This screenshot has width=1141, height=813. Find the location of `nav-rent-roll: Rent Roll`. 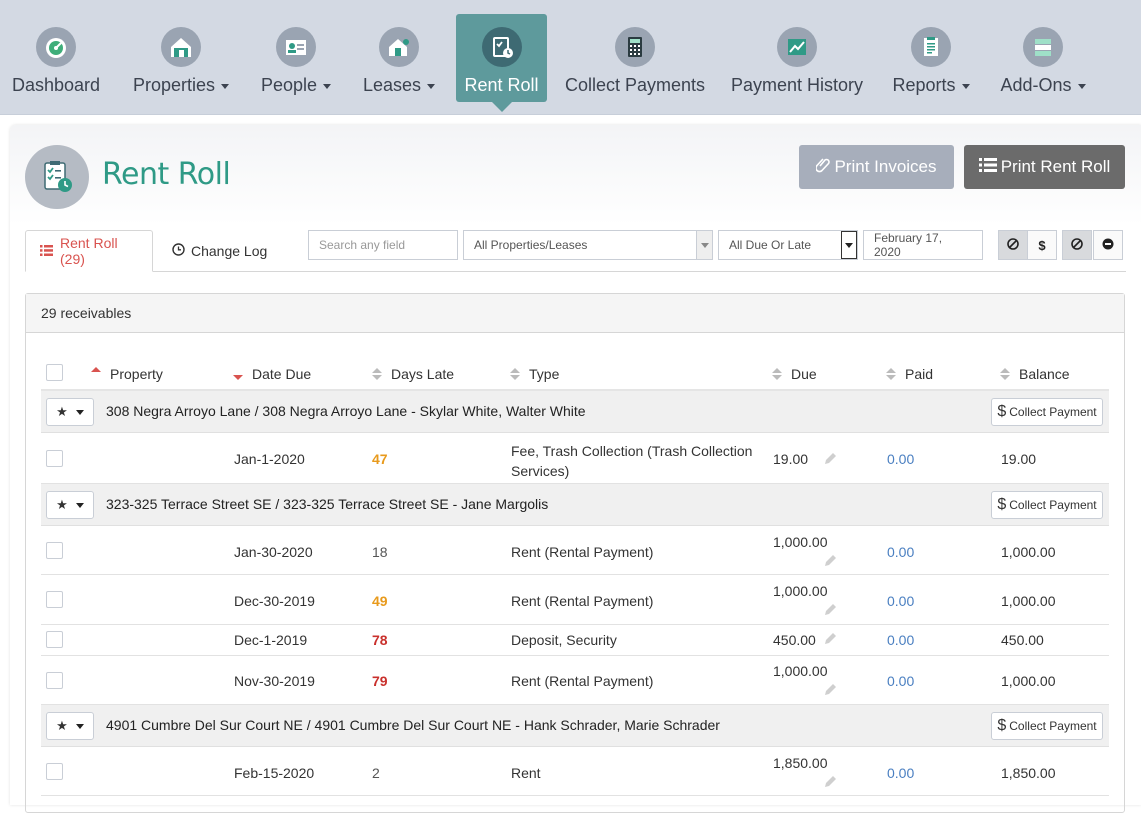

nav-rent-roll: Rent Roll is located at coordinates (501, 63).